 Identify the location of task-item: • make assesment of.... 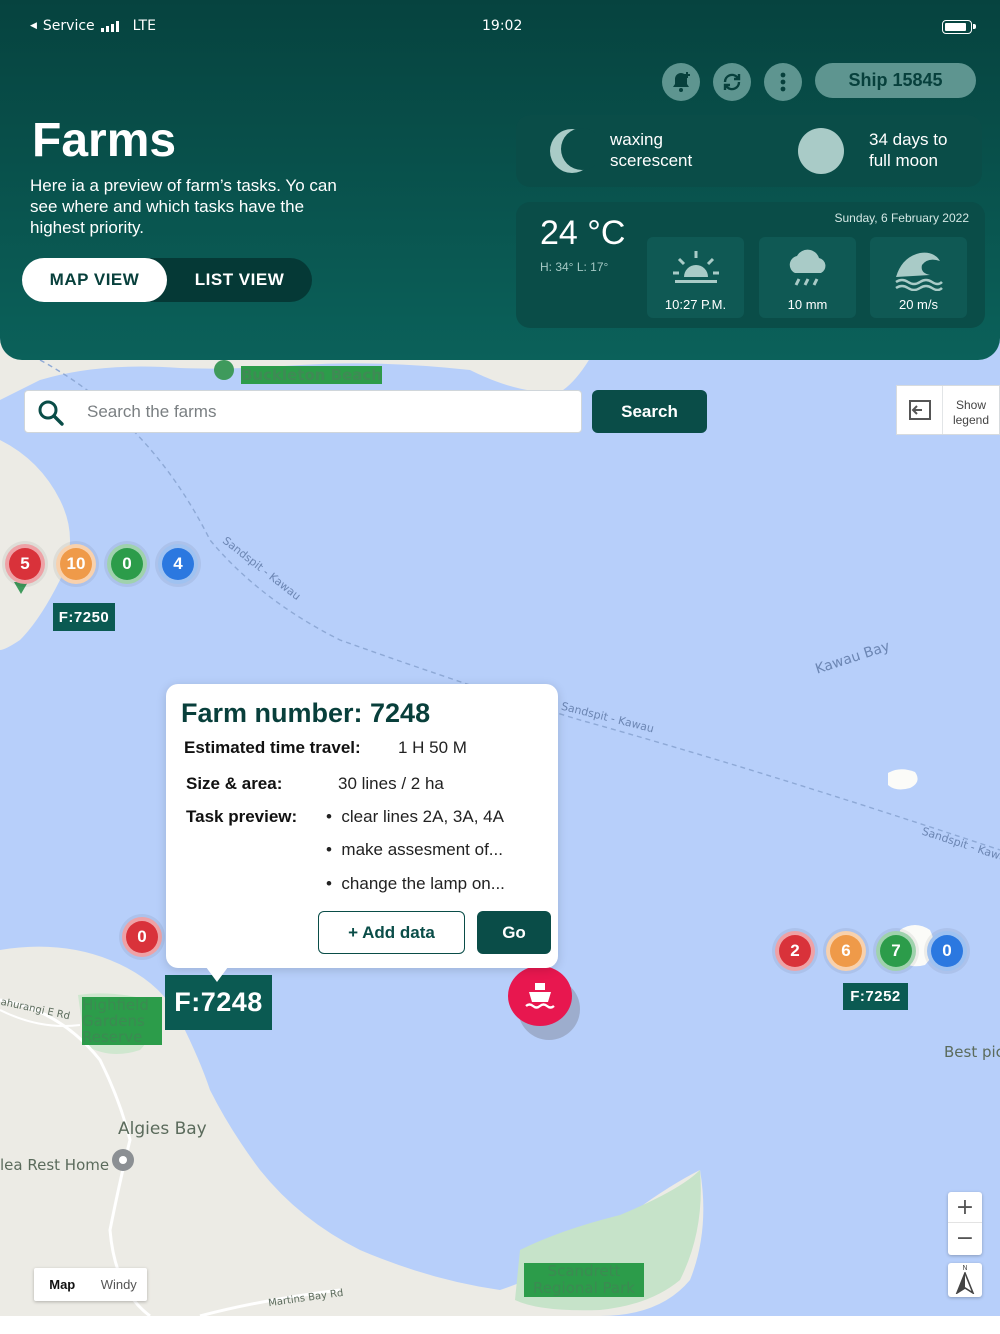
(414, 849).